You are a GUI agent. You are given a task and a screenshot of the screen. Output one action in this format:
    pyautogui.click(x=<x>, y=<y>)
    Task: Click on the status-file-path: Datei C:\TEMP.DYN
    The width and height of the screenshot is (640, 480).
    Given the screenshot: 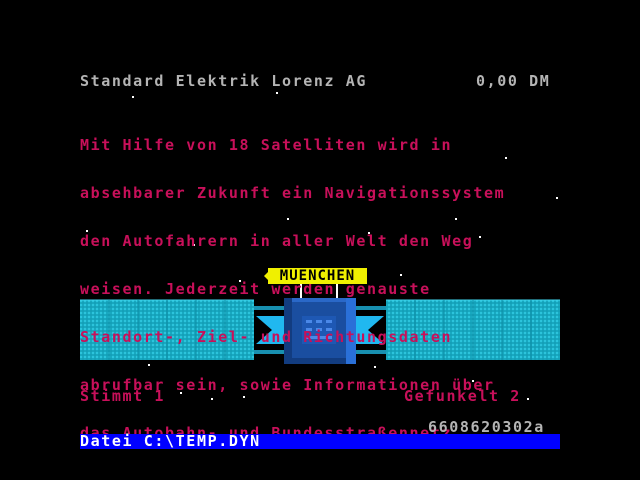 What is the action you would take?
    pyautogui.click(x=170, y=441)
    